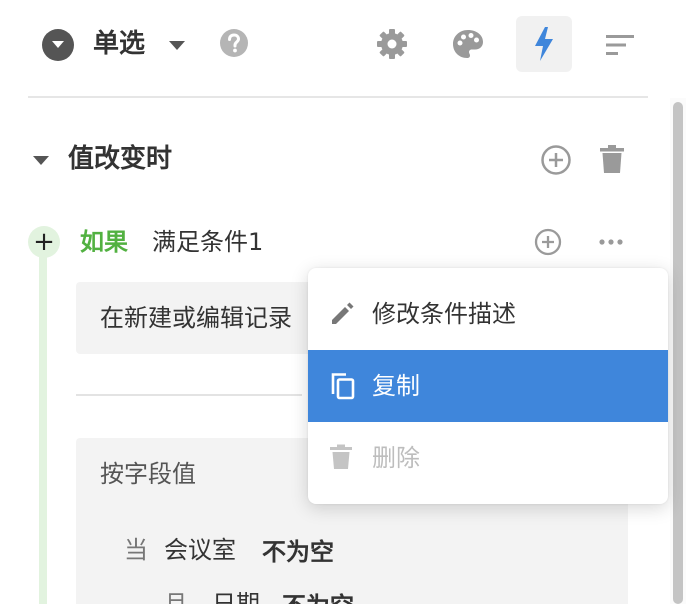 The width and height of the screenshot is (686, 604). Describe the element at coordinates (392, 44) in the screenshot. I see `gear-icon` at that location.